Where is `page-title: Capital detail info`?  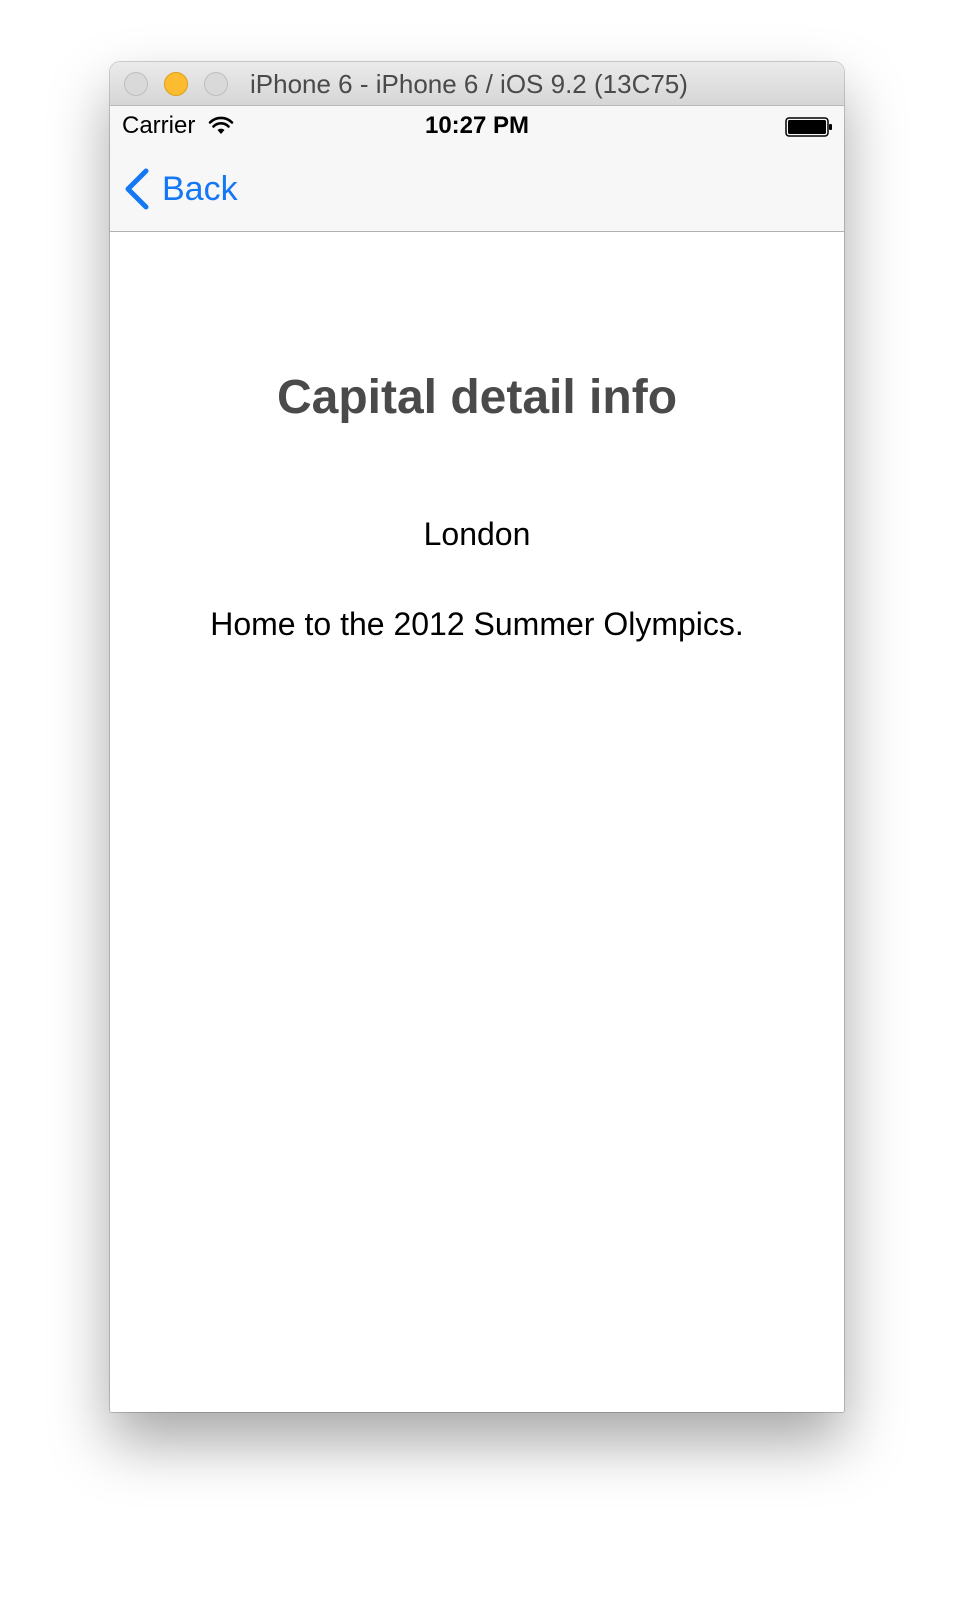
page-title: Capital detail info is located at coordinates (477, 397).